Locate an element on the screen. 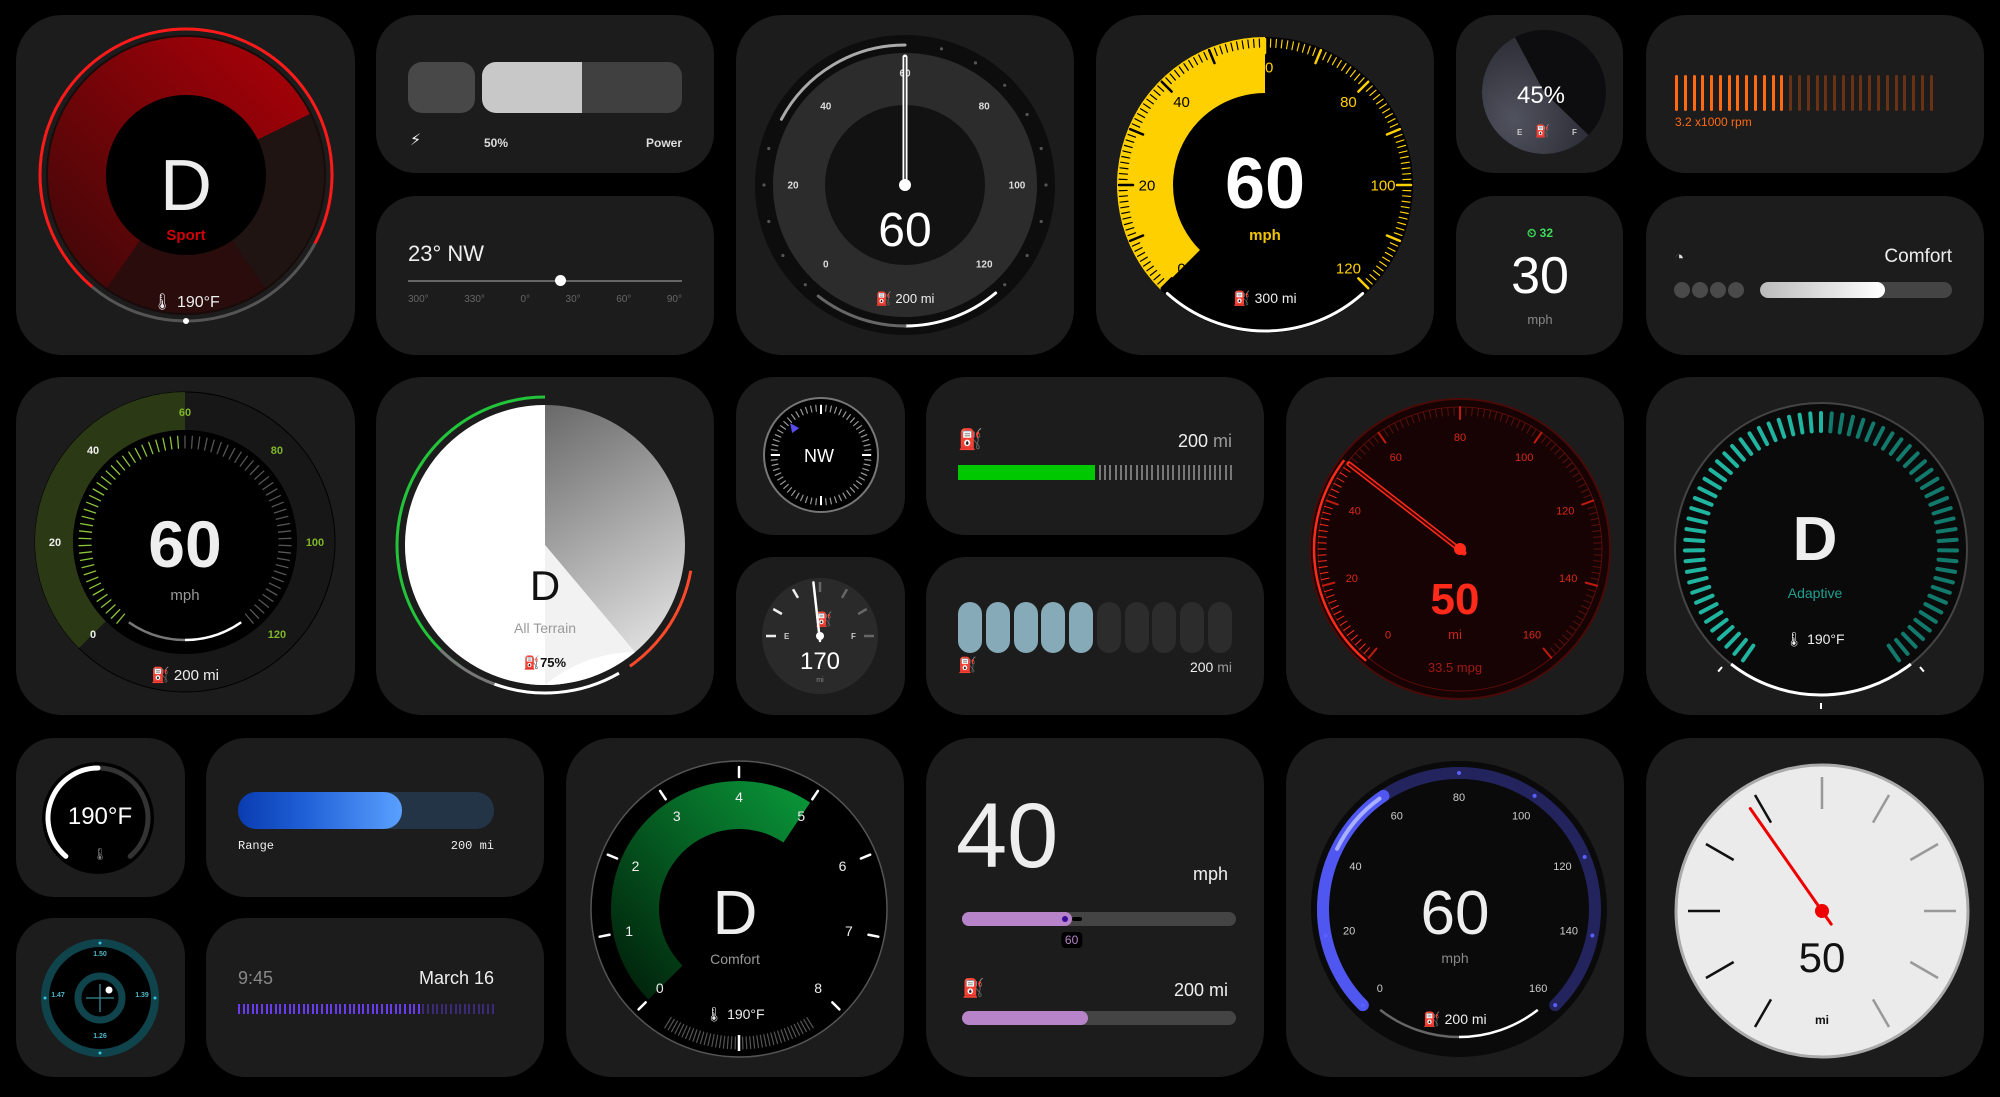 The image size is (2000, 1097). heading-slider-knob is located at coordinates (560, 280).